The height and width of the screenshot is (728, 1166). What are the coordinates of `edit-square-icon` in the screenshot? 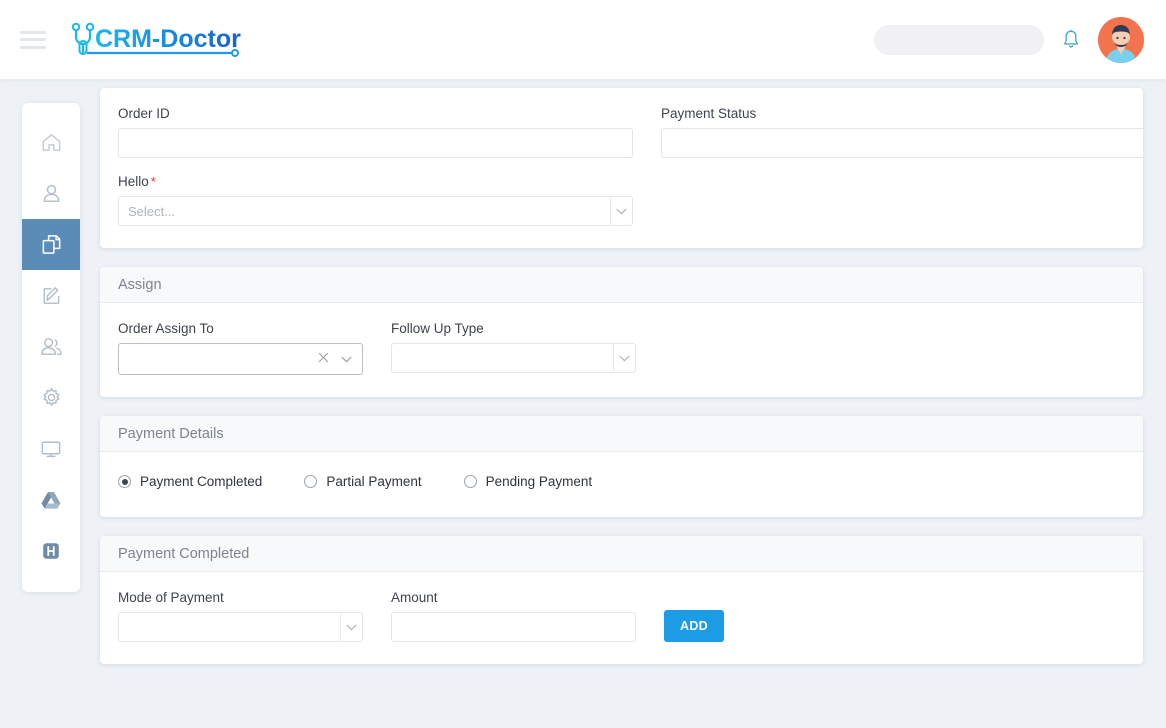 It's located at (51, 295).